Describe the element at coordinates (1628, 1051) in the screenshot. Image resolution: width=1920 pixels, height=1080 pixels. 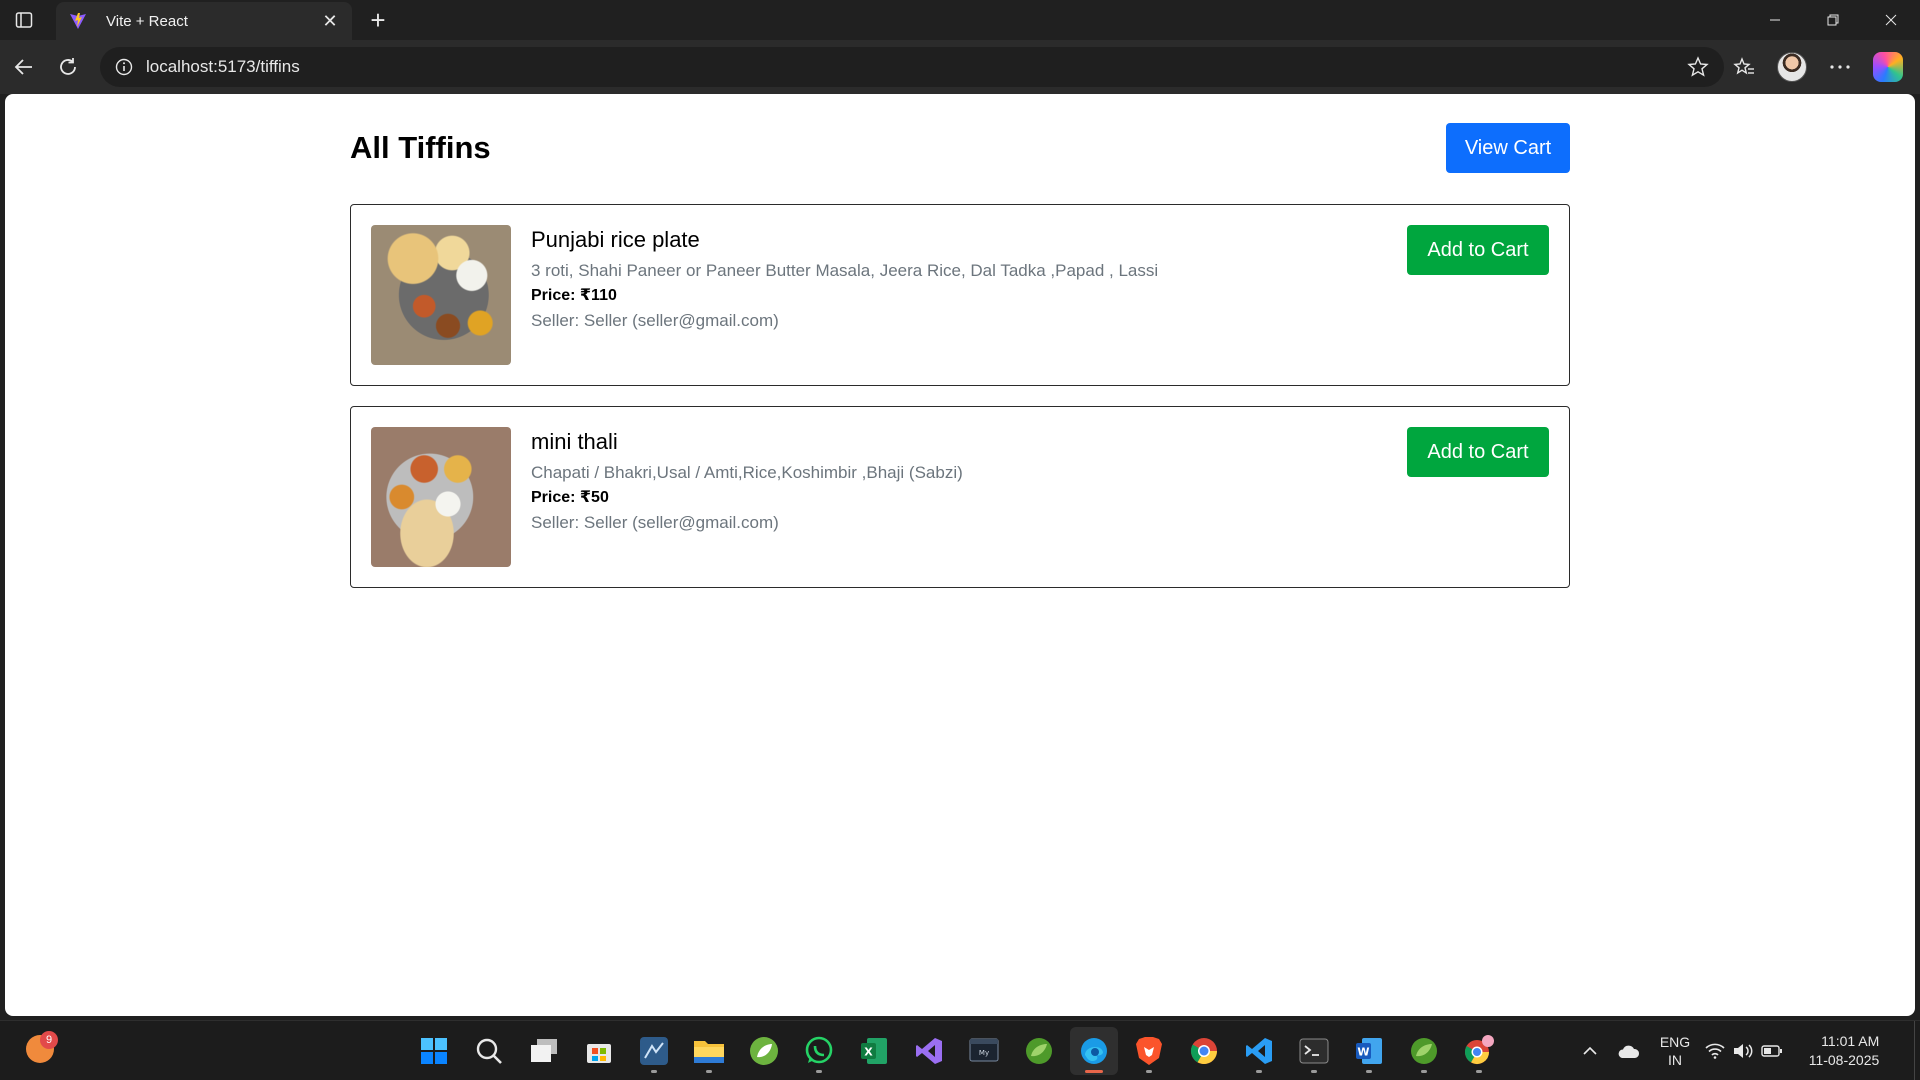
I see `onedrive-button` at that location.